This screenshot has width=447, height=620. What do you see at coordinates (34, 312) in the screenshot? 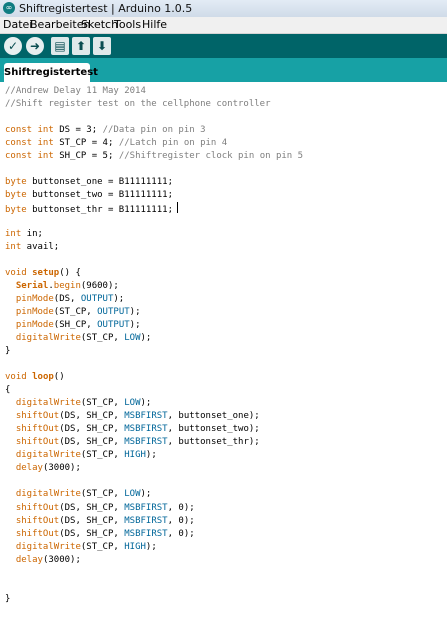
I see `code-token: pinMode` at bounding box center [34, 312].